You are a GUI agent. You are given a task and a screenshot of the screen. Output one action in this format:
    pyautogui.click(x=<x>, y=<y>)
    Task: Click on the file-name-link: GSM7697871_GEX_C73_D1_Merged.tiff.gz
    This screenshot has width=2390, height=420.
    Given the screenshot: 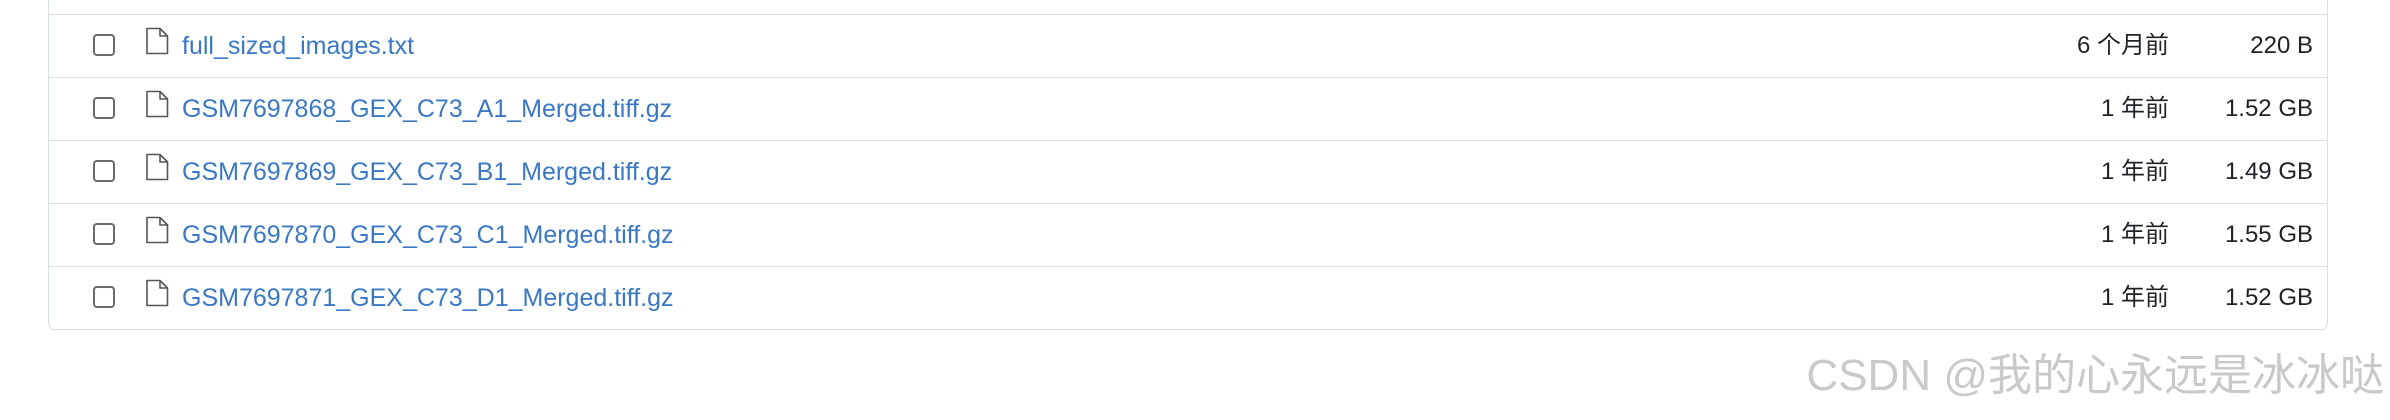 What is the action you would take?
    pyautogui.click(x=428, y=298)
    